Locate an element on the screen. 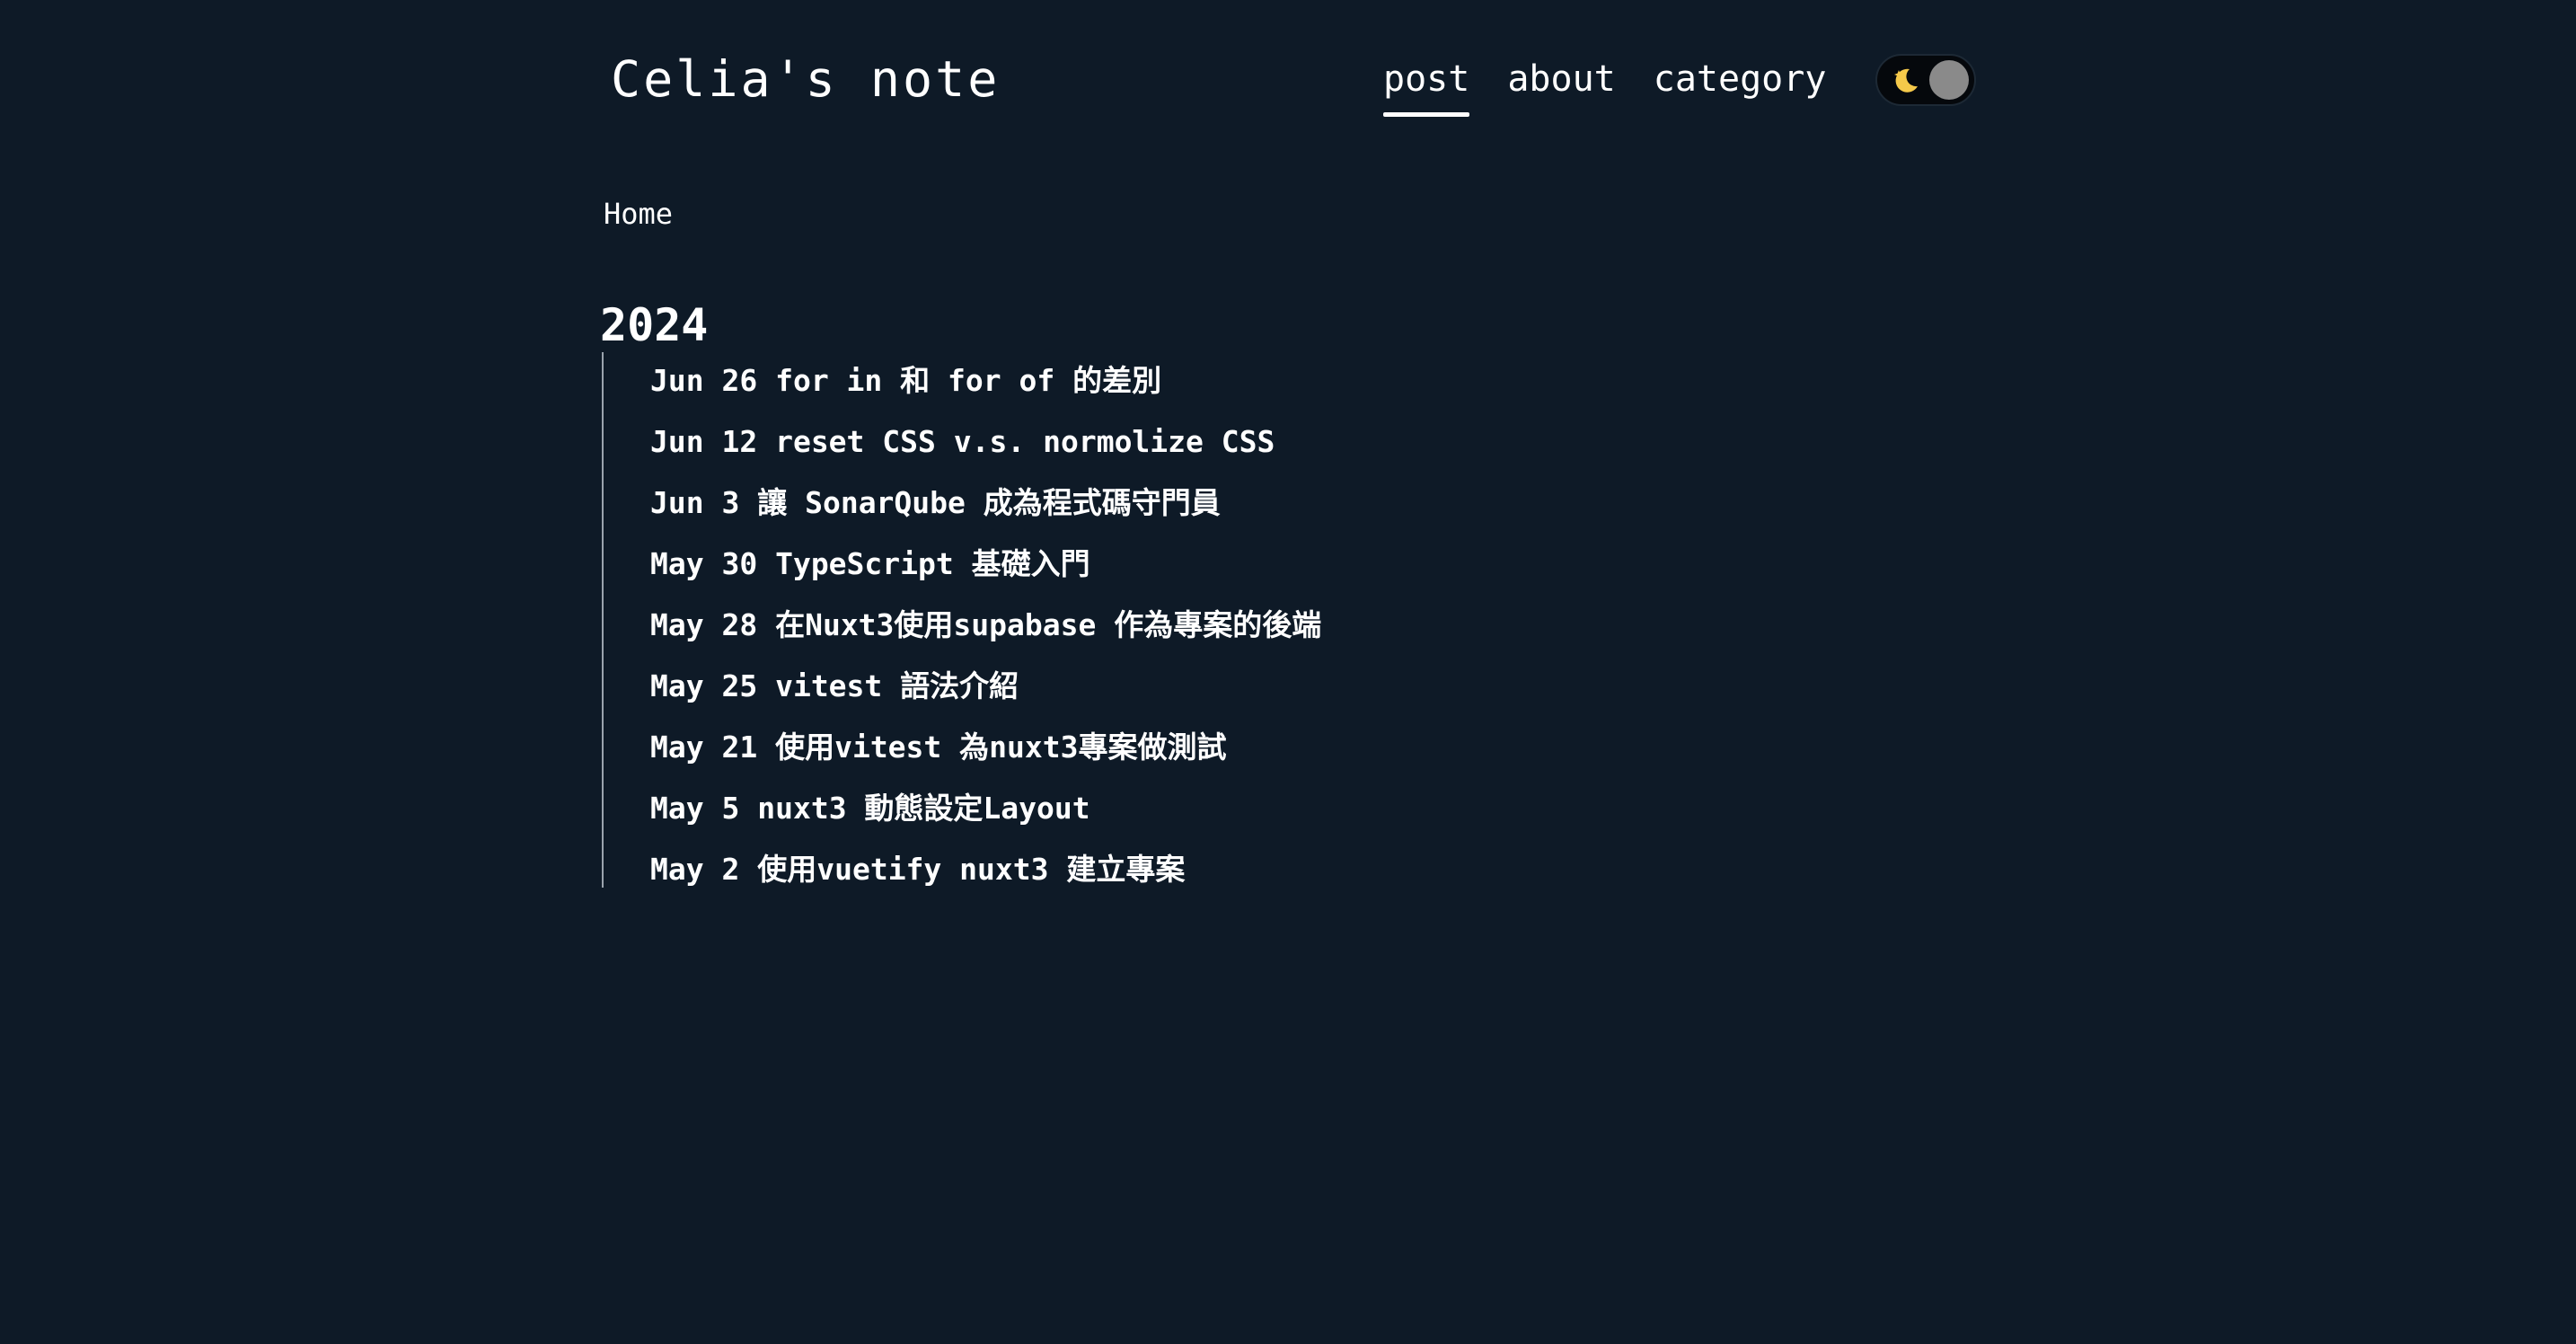  post-item: May 25 vitest 語法介紹 is located at coordinates (834, 692).